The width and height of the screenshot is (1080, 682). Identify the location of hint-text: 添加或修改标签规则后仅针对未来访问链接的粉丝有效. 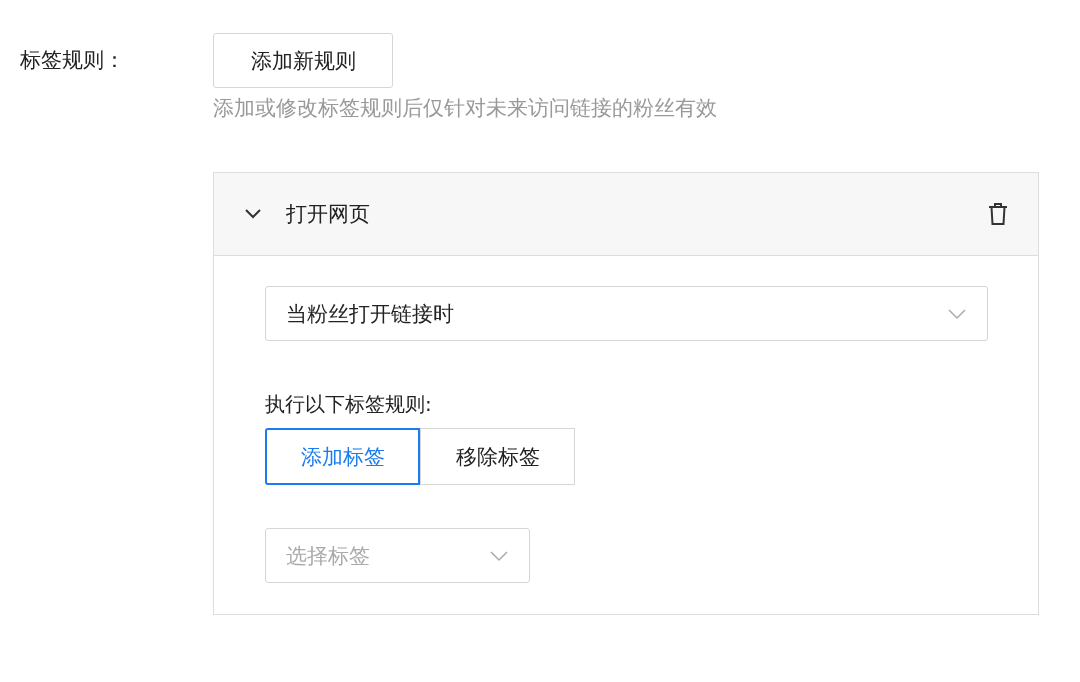
(465, 108).